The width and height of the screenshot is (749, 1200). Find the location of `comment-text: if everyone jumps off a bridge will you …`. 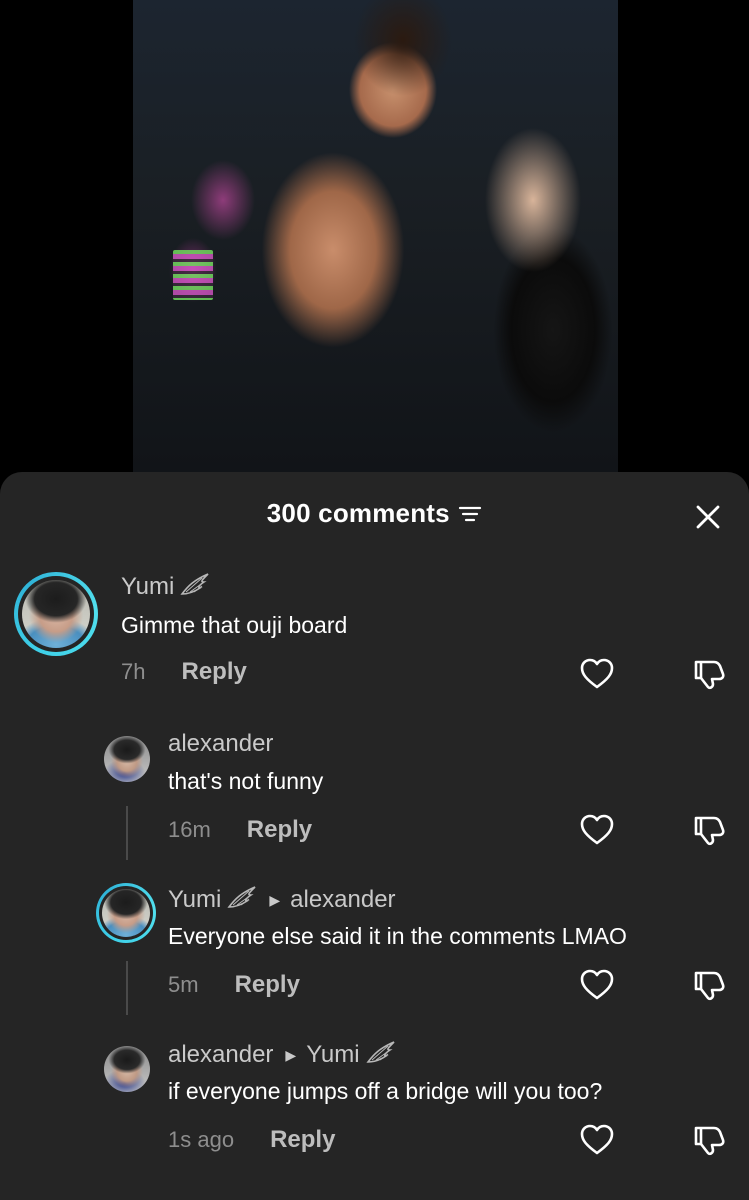

comment-text: if everyone jumps off a bridge will you … is located at coordinates (385, 1091).